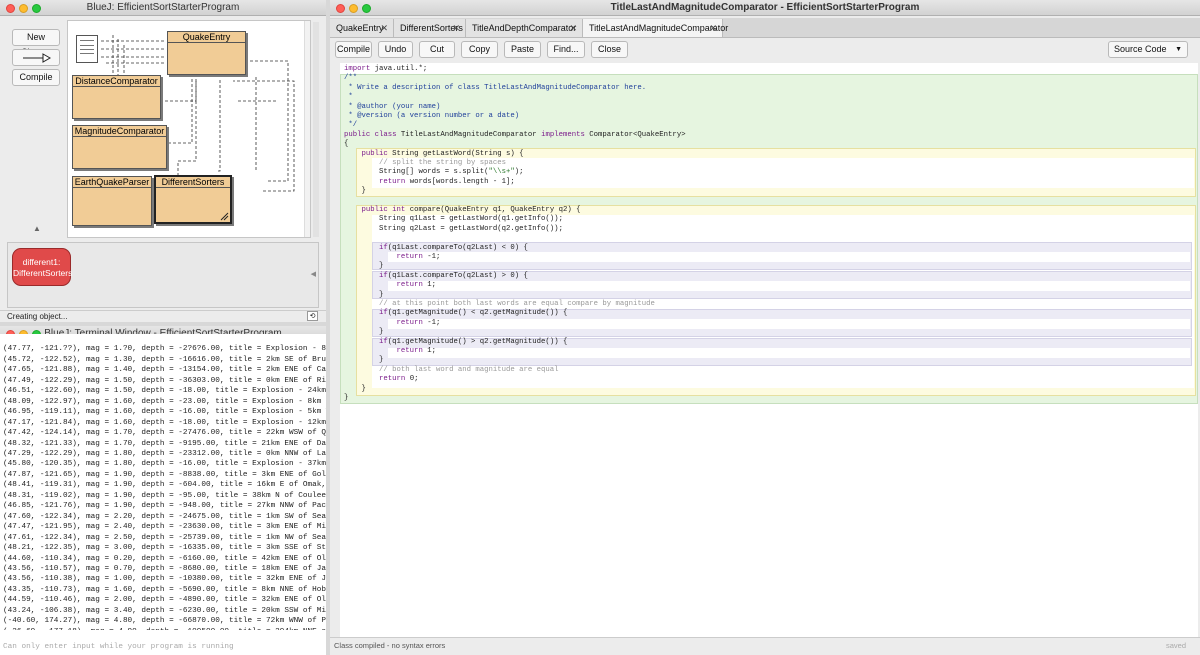  I want to click on class-magnitudecomparator: MagnitudeComparator, so click(119, 147).